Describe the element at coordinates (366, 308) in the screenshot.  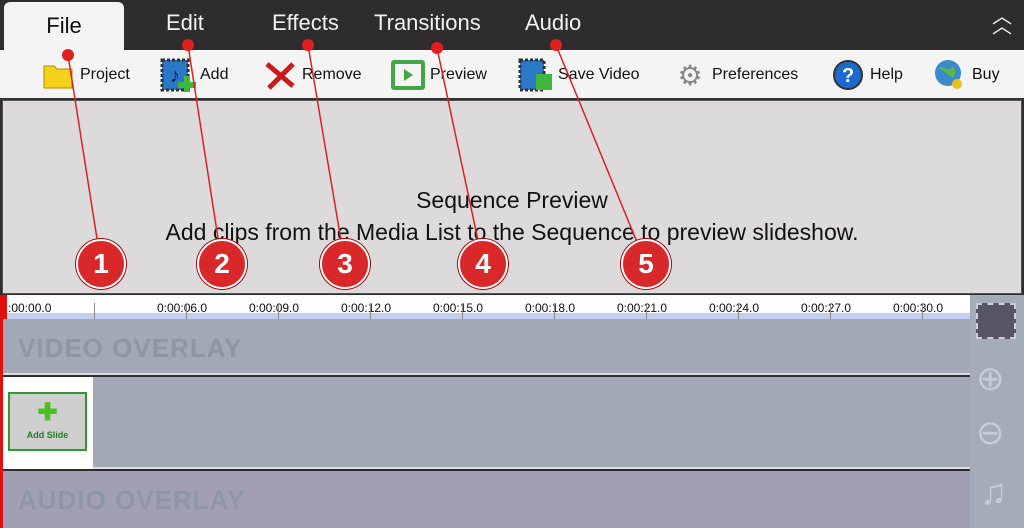
I see `ruler-tick: 0:00:12.0` at that location.